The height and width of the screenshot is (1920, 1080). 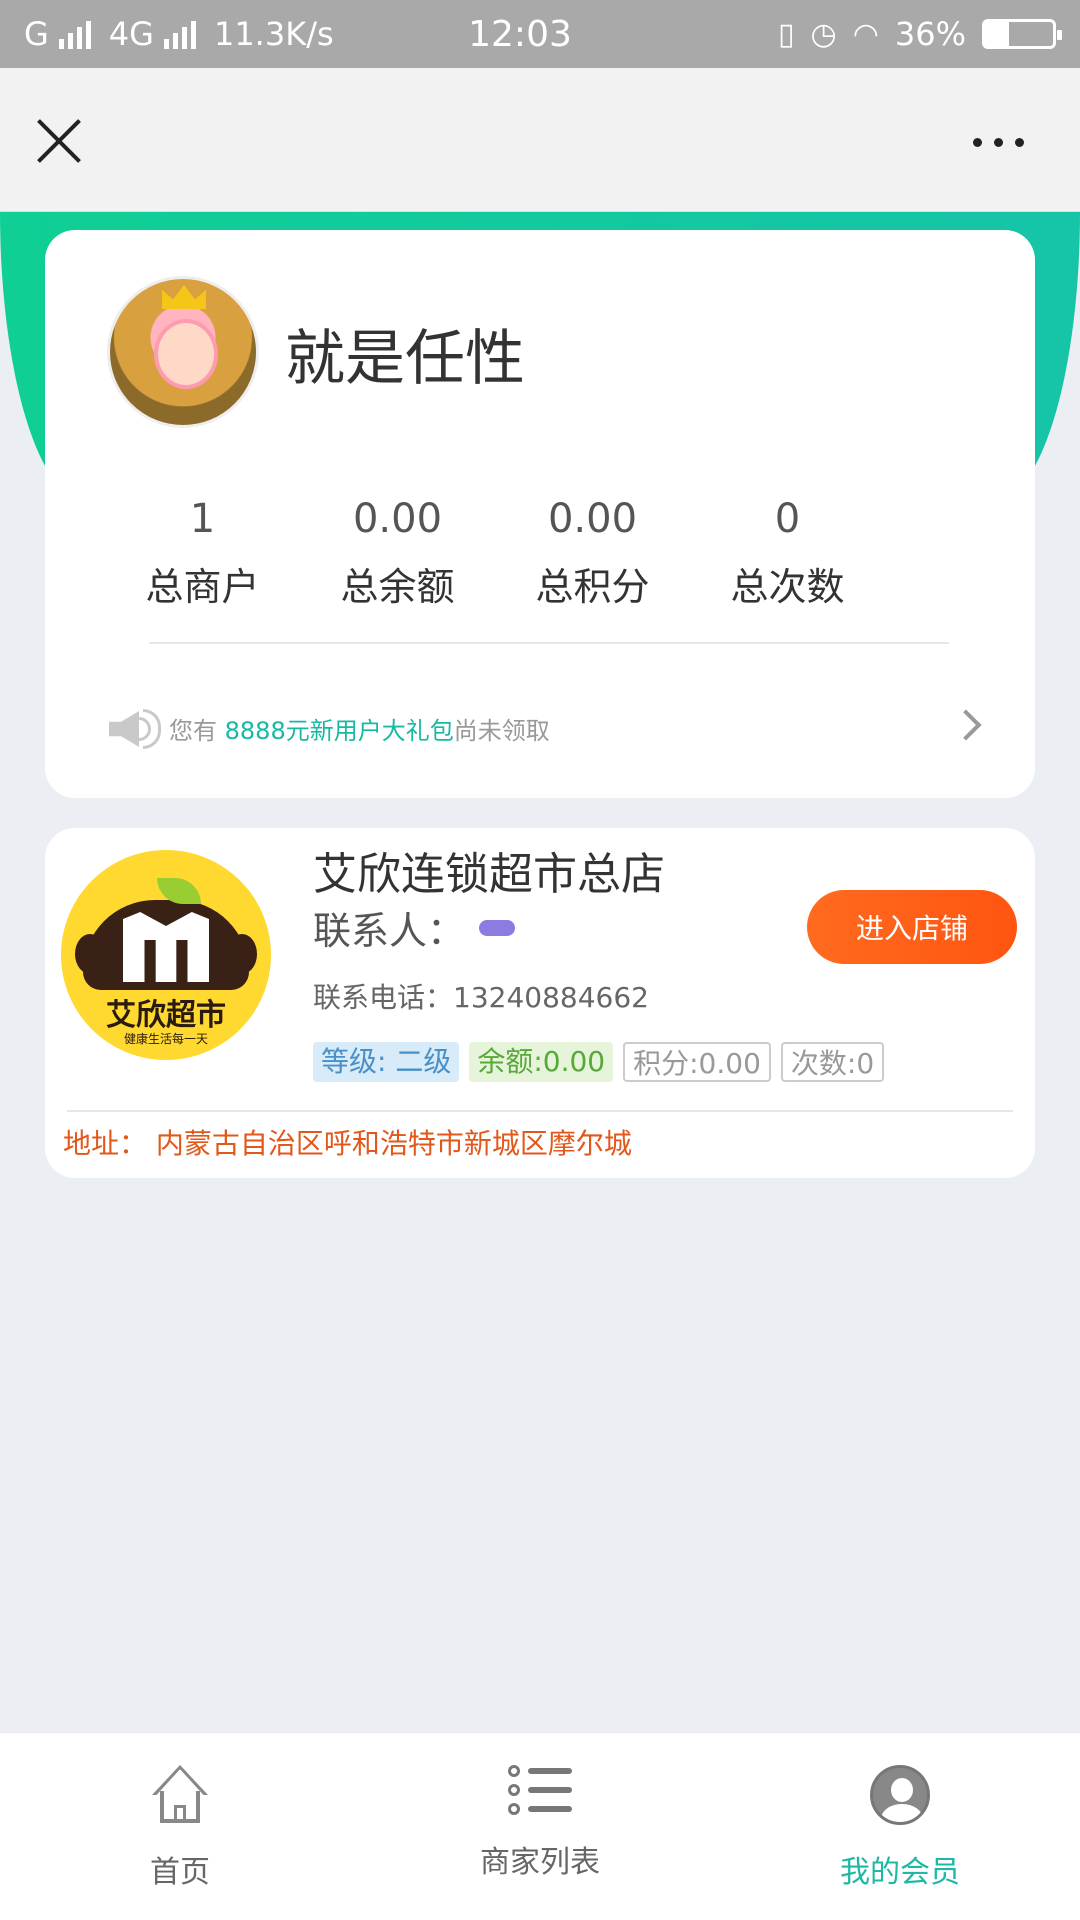 What do you see at coordinates (386, 1062) in the screenshot?
I see `level-tag: 等级: 二级` at bounding box center [386, 1062].